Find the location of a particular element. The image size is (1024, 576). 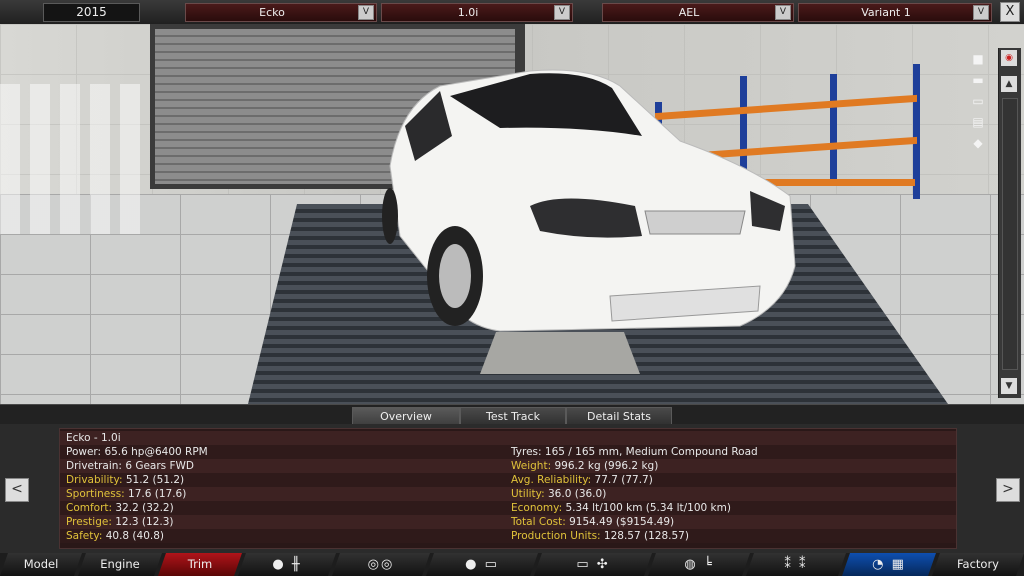

stat-value: 165 / 165 mm, Medium Compound Road is located at coordinates (651, 452).